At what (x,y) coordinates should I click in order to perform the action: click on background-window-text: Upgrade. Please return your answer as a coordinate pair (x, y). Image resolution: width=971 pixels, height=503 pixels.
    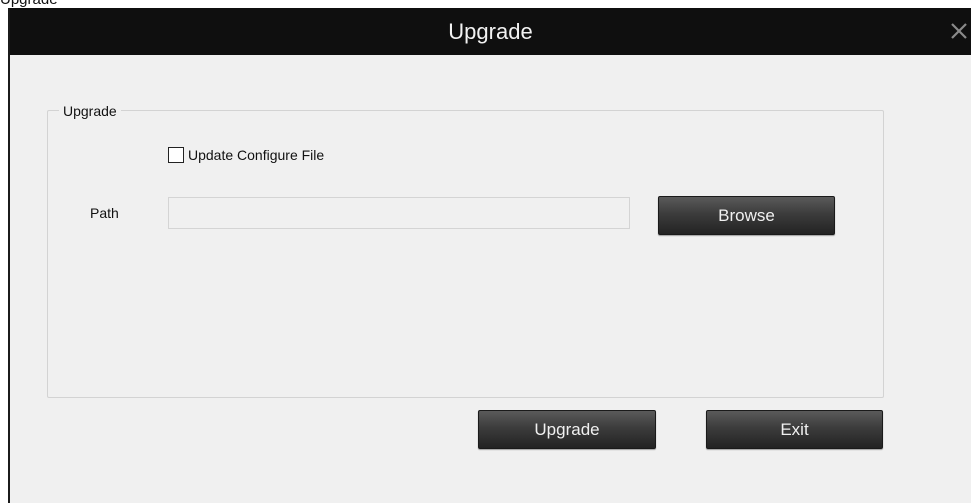
    Looking at the image, I should click on (29, 4).